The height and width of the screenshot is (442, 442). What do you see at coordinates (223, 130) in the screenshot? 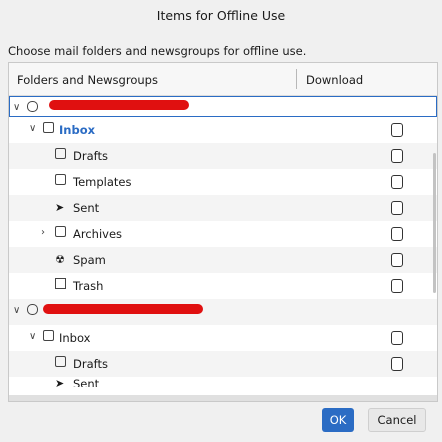
I see `tree-row-inbox: ∨ Inbox` at bounding box center [223, 130].